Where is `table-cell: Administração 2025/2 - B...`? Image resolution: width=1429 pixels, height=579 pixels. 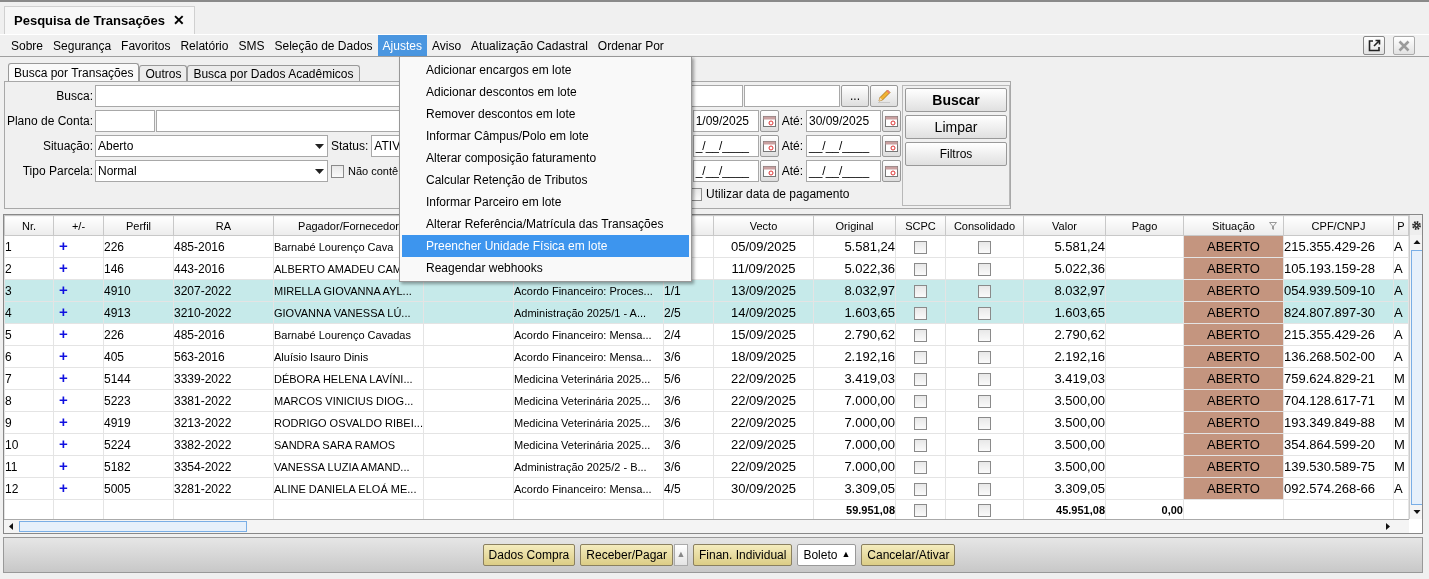
table-cell: Administração 2025/2 - B... is located at coordinates (588, 466).